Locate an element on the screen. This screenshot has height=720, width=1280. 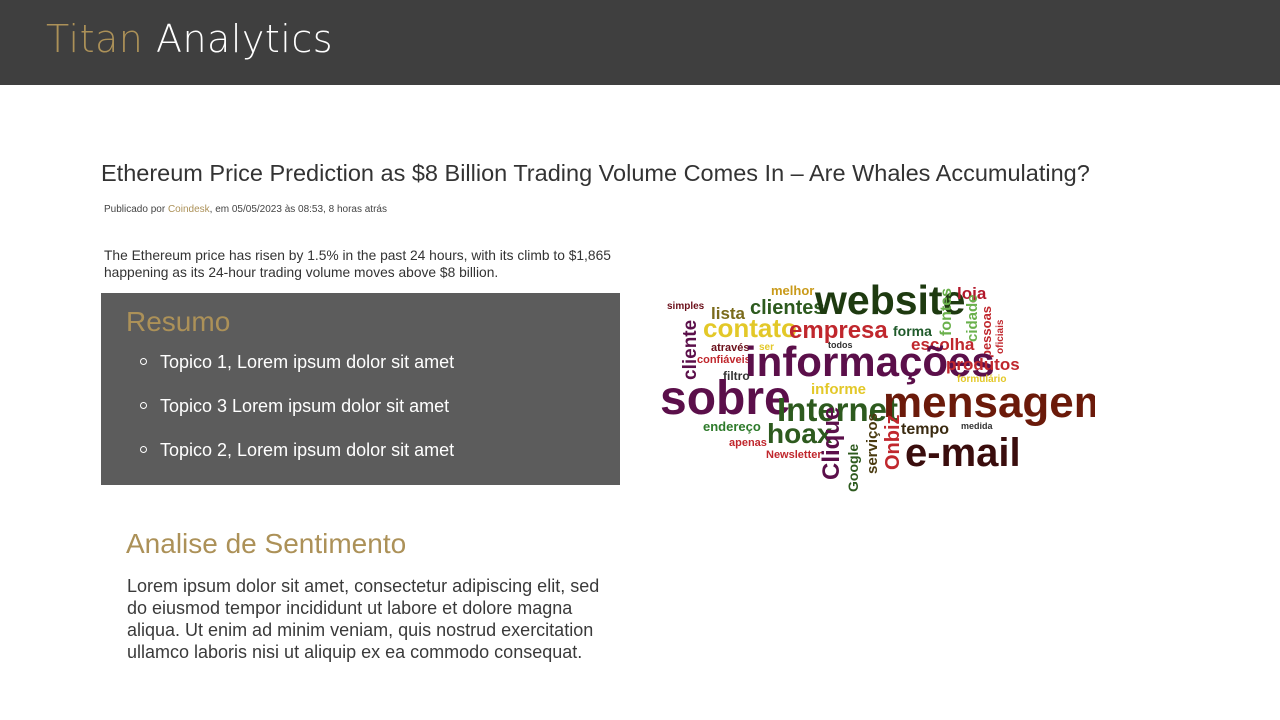
summary-item-label: Topico 2, Lorem ipsum dolor sit amet is located at coordinates (307, 450).